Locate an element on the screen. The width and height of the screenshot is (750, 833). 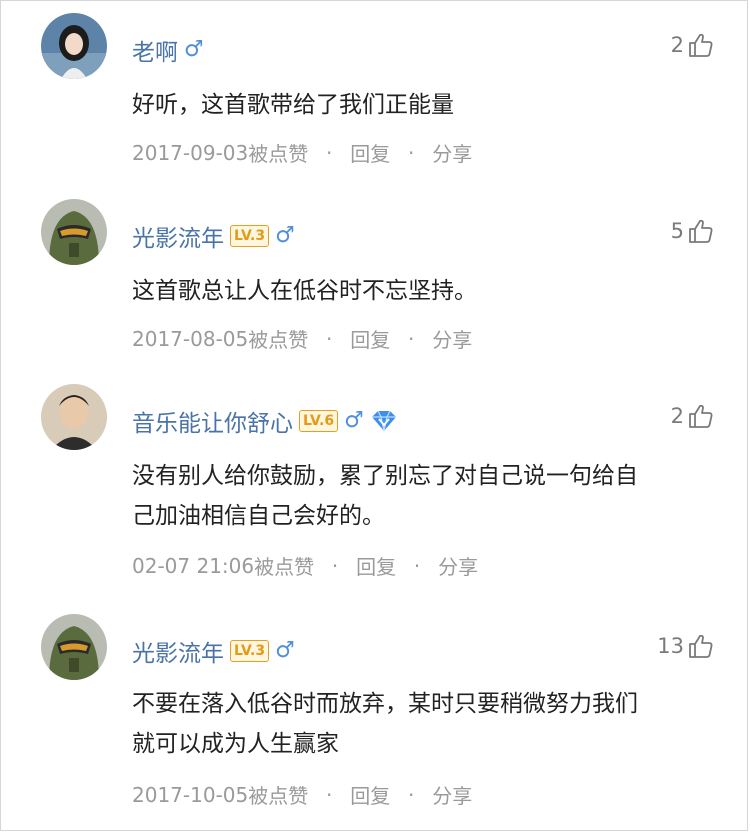
like-count: 5 is located at coordinates (677, 231).